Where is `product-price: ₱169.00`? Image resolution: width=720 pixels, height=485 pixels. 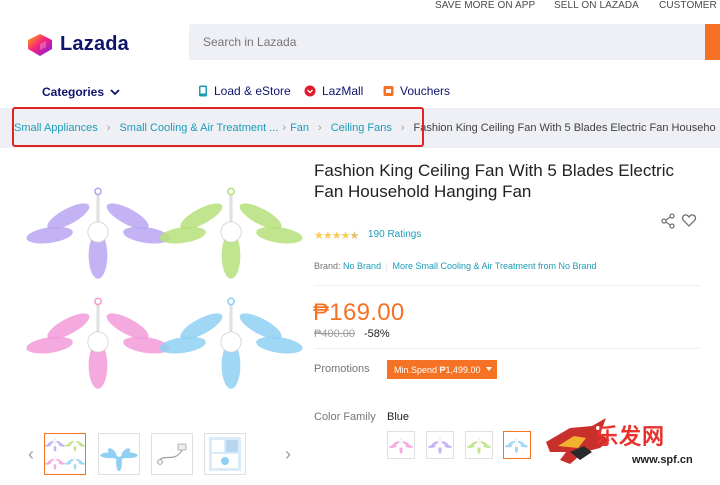 product-price: ₱169.00 is located at coordinates (359, 313).